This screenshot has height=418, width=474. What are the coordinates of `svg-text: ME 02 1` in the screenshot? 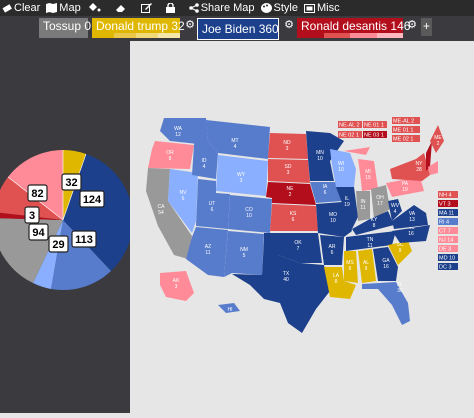 It's located at (403, 140).